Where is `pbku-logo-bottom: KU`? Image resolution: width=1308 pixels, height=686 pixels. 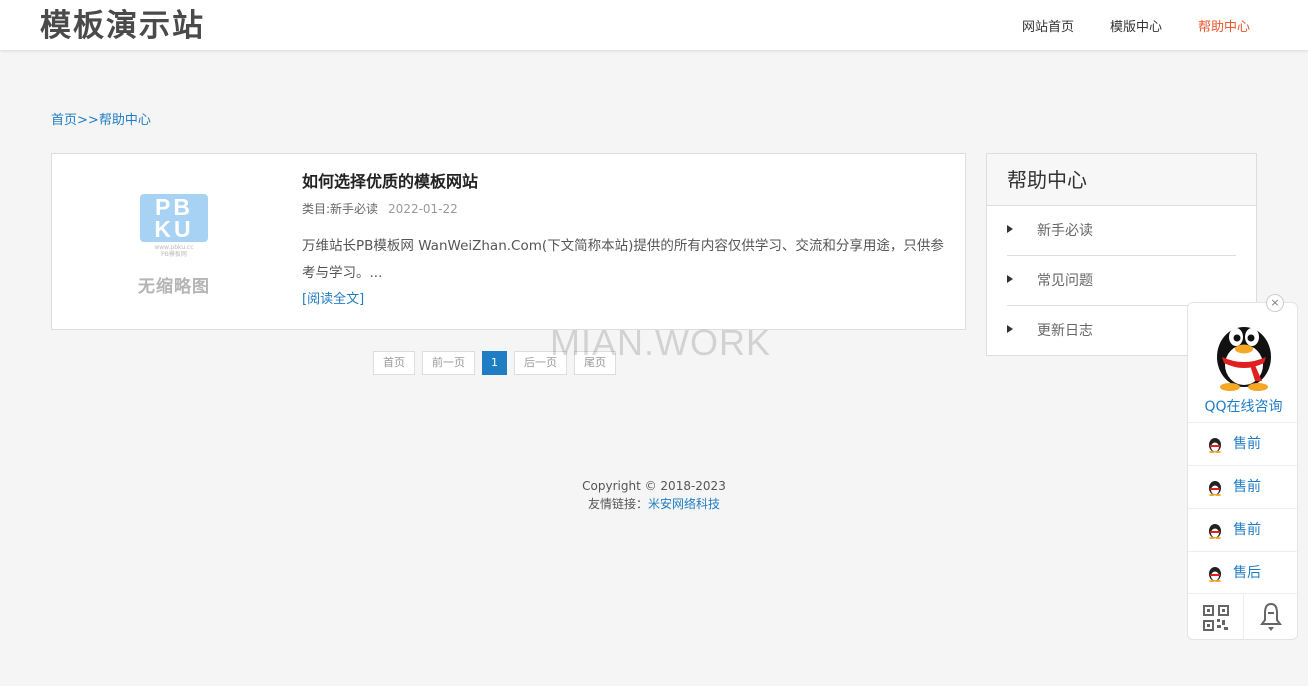
pbku-logo-bottom: KU is located at coordinates (174, 229).